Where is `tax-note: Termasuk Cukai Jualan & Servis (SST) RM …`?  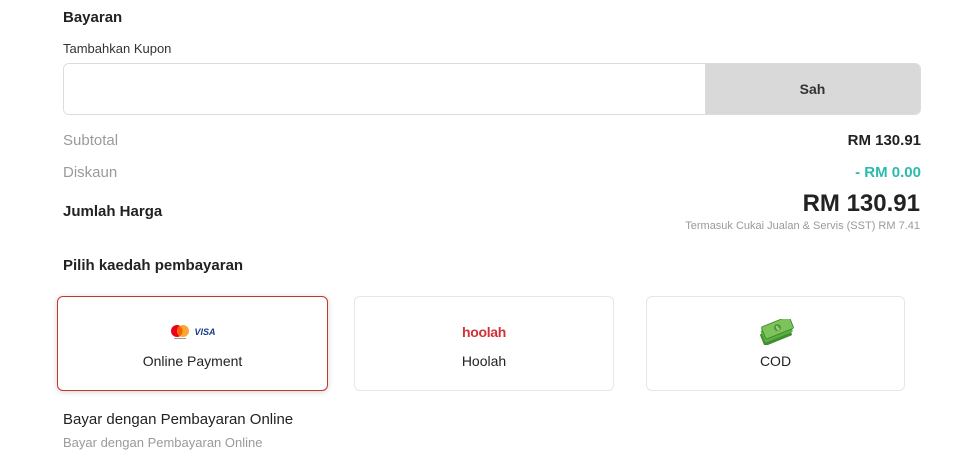
tax-note: Termasuk Cukai Jualan & Servis (SST) RM … is located at coordinates (802, 226).